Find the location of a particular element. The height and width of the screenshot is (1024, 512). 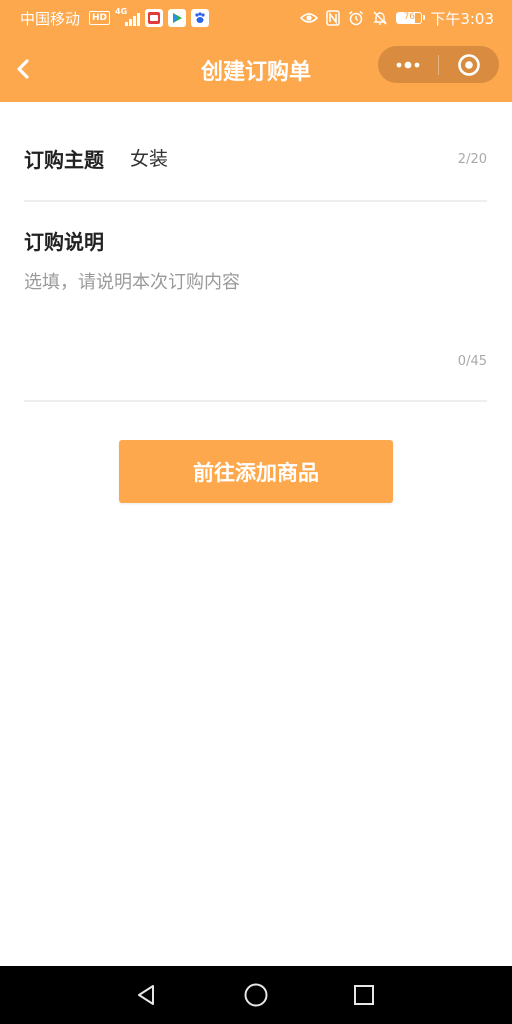

media-player-icon is located at coordinates (176, 18).